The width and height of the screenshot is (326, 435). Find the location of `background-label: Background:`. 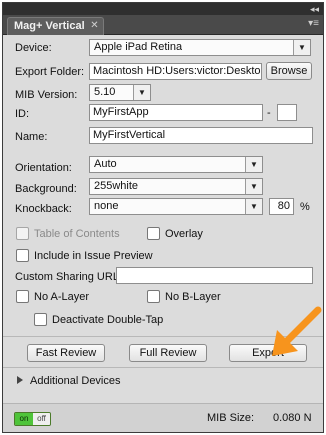

background-label: Background: is located at coordinates (46, 189).